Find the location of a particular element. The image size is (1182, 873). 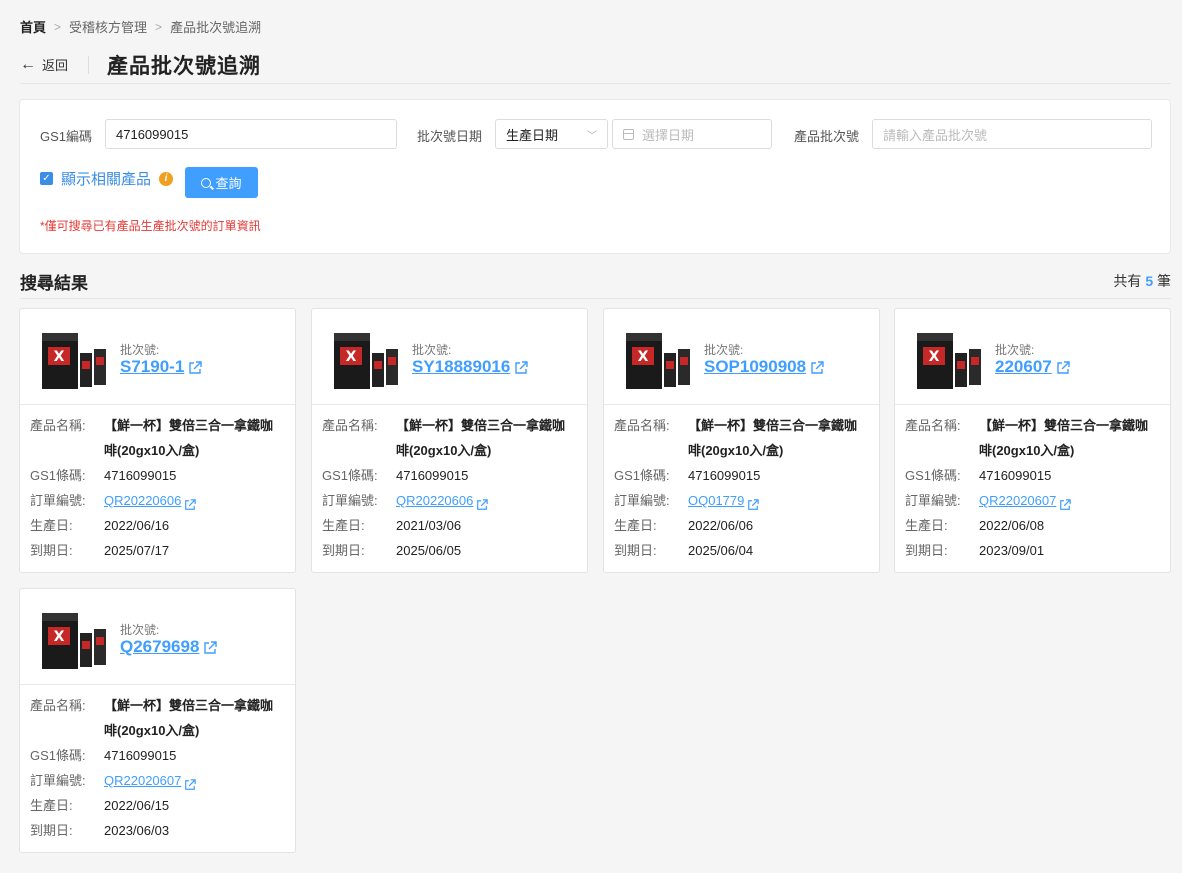

arrow-left-icon: ← is located at coordinates (28, 64).